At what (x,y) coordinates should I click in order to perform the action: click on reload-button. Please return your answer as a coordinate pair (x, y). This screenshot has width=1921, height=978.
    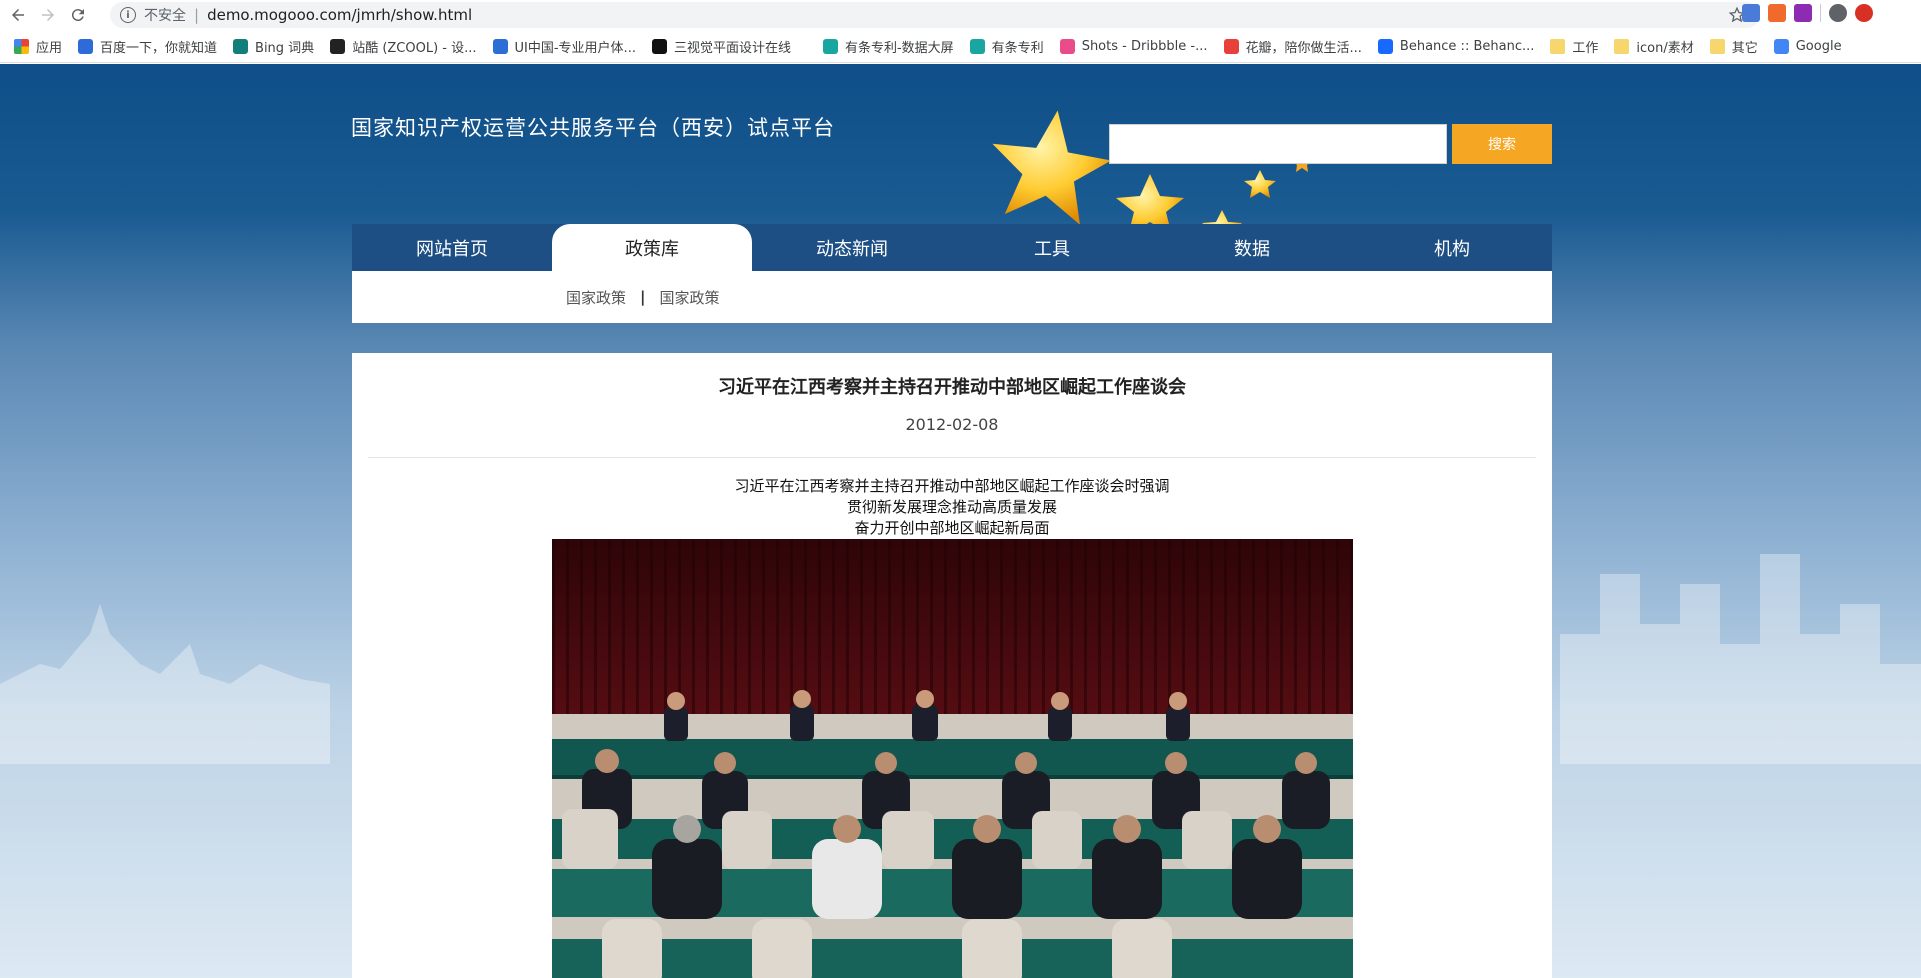
    Looking at the image, I should click on (78, 15).